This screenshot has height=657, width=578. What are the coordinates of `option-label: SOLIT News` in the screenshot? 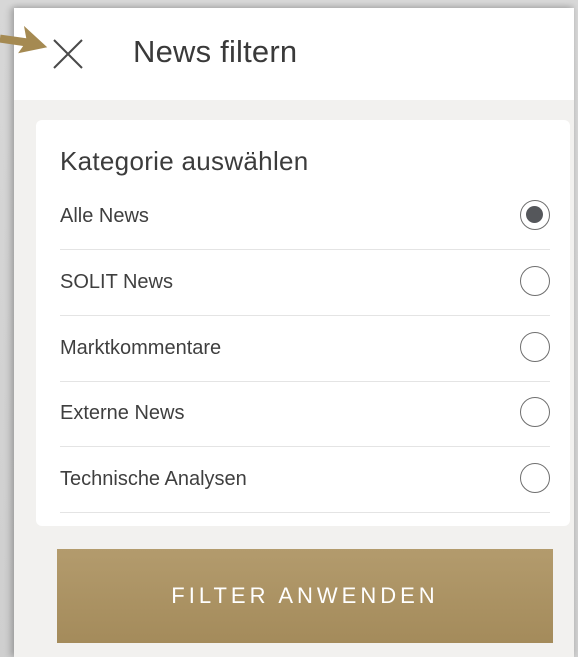 It's located at (116, 282).